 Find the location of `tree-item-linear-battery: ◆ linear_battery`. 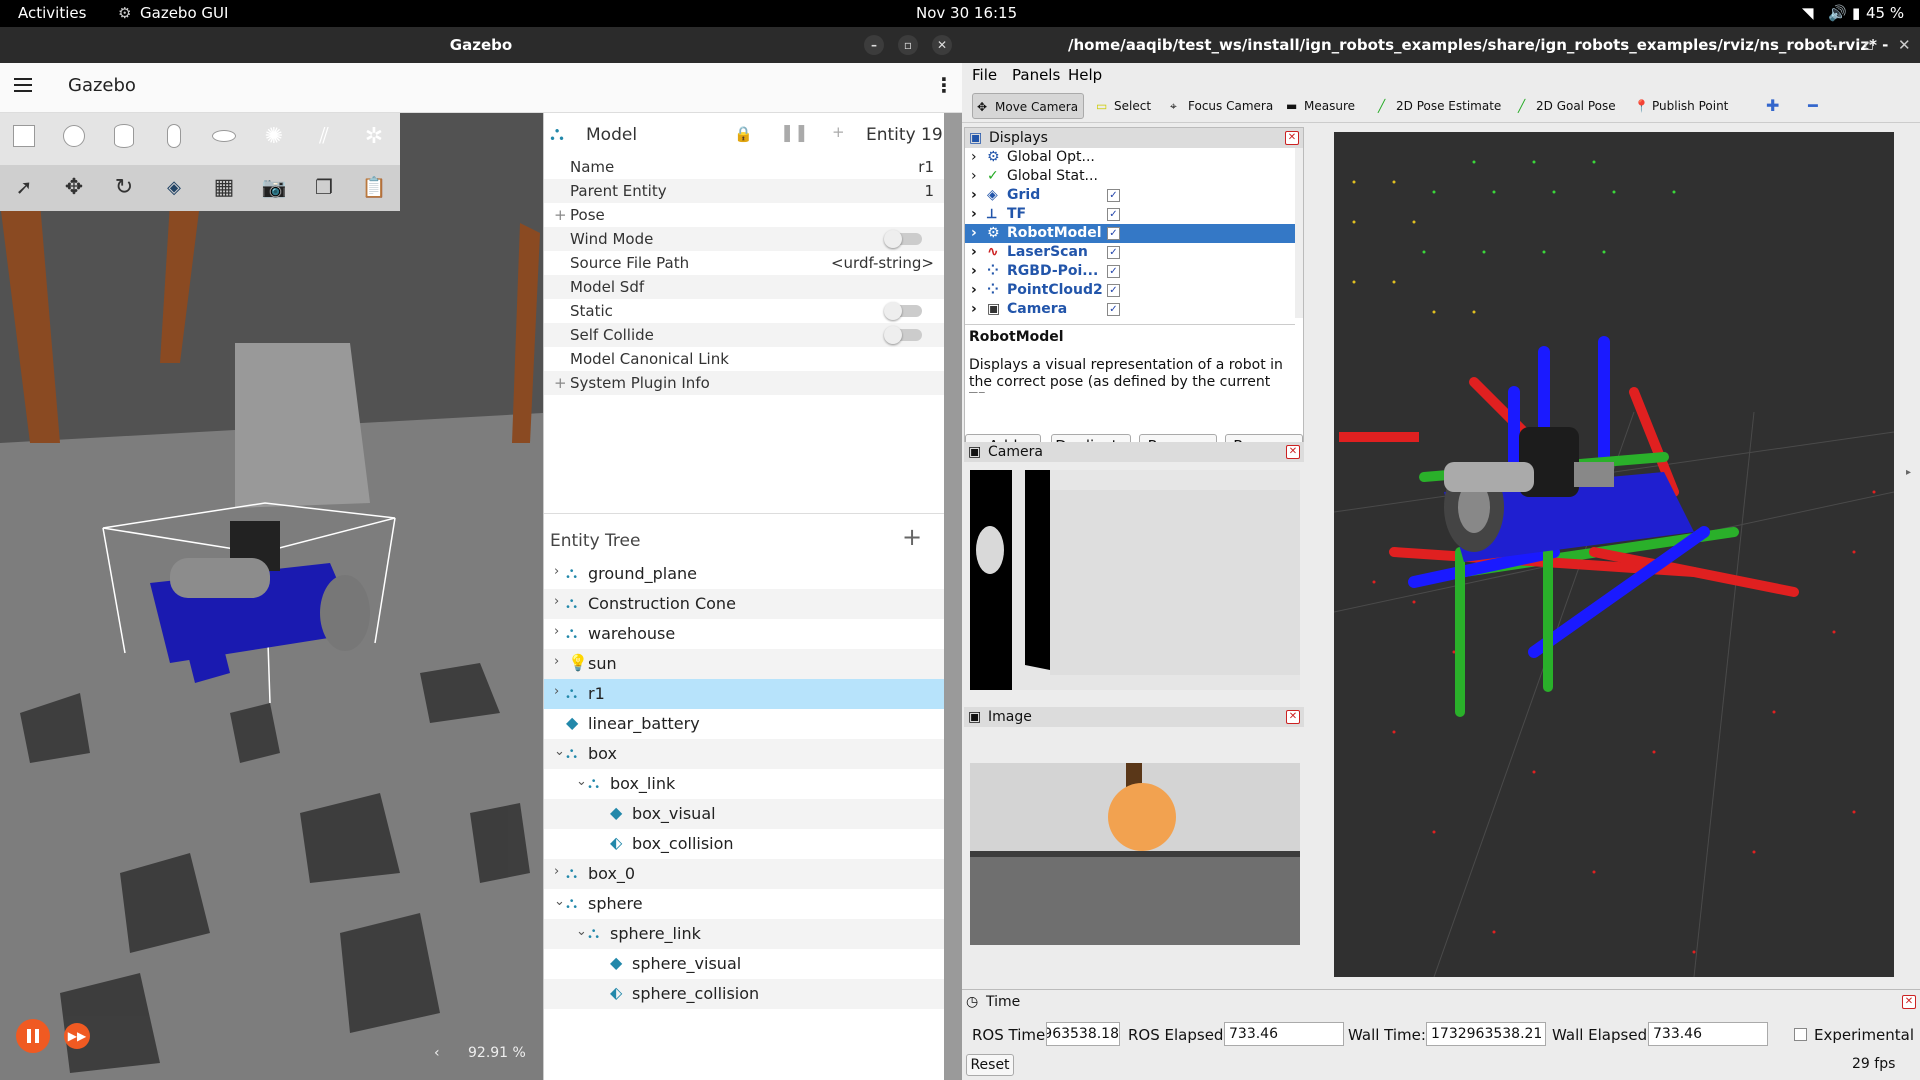

tree-item-linear-battery: ◆ linear_battery is located at coordinates (744, 724).